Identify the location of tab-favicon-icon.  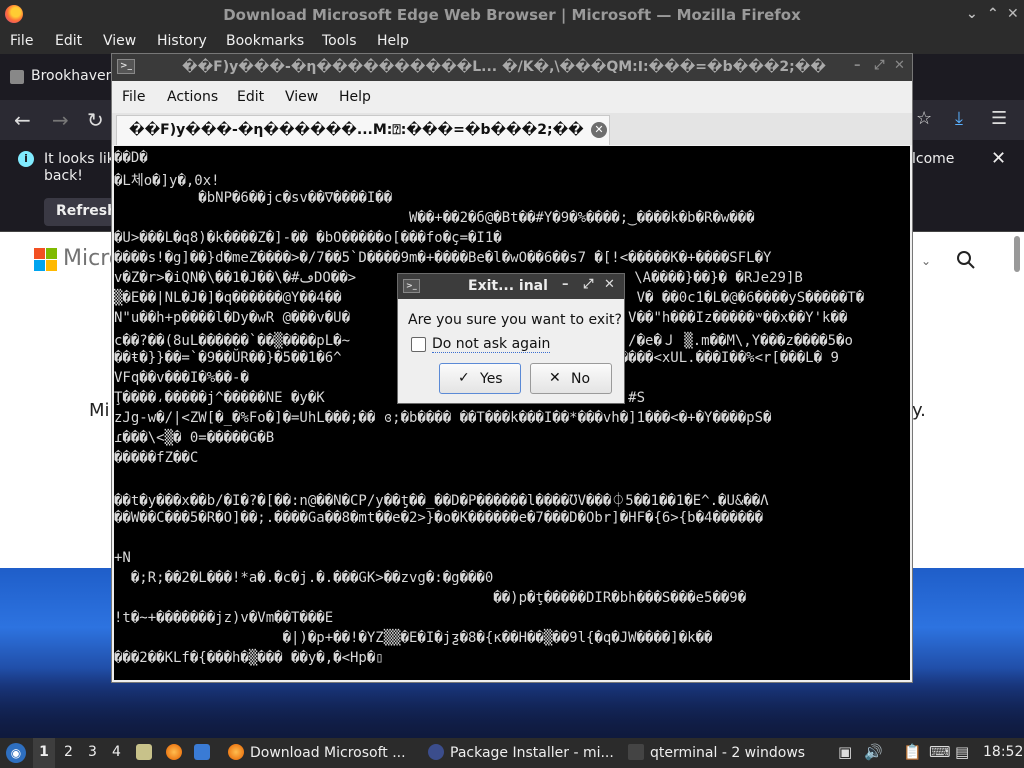
(17, 77).